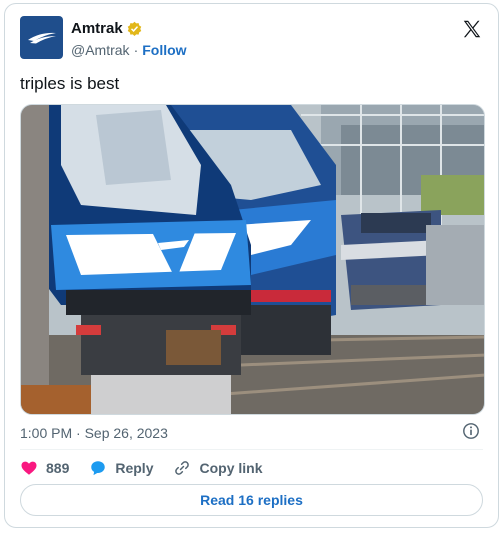 The width and height of the screenshot is (503, 533). I want to click on amtrak-logo-icon, so click(41, 37).